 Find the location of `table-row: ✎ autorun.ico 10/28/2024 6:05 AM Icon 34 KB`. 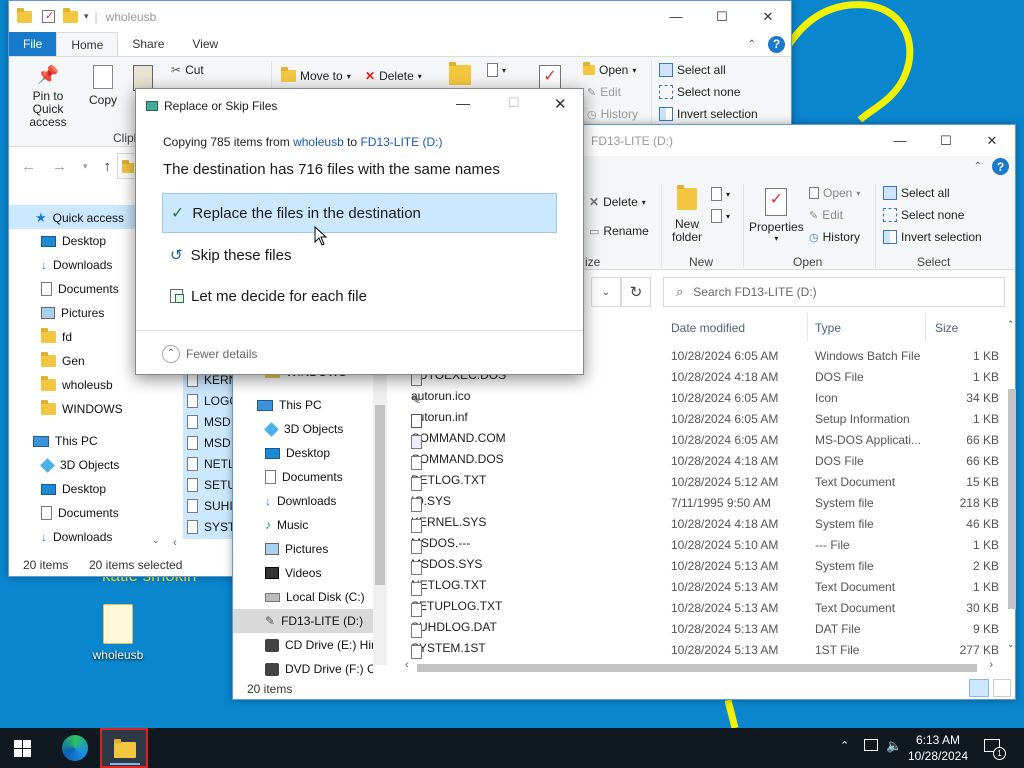

table-row: ✎ autorun.ico 10/28/2024 6:05 AM Icon 34 KB is located at coordinates (698, 397).